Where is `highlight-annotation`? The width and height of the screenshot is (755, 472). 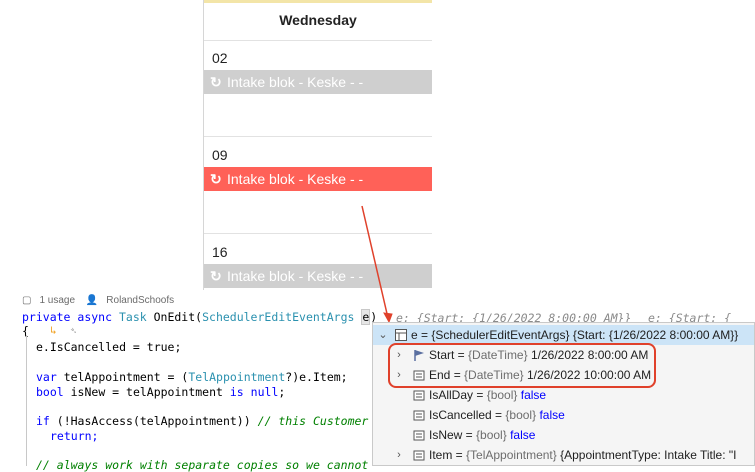
highlight-annotation is located at coordinates (522, 365).